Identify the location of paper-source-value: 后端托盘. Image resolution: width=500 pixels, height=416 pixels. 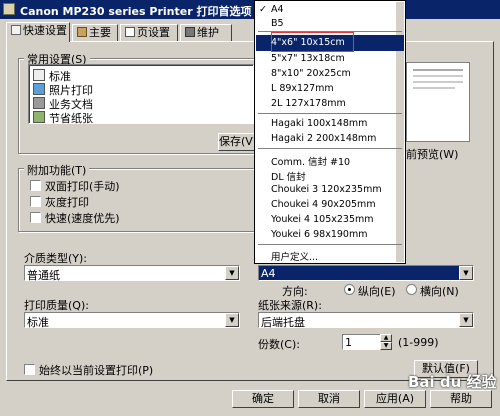
(283, 322).